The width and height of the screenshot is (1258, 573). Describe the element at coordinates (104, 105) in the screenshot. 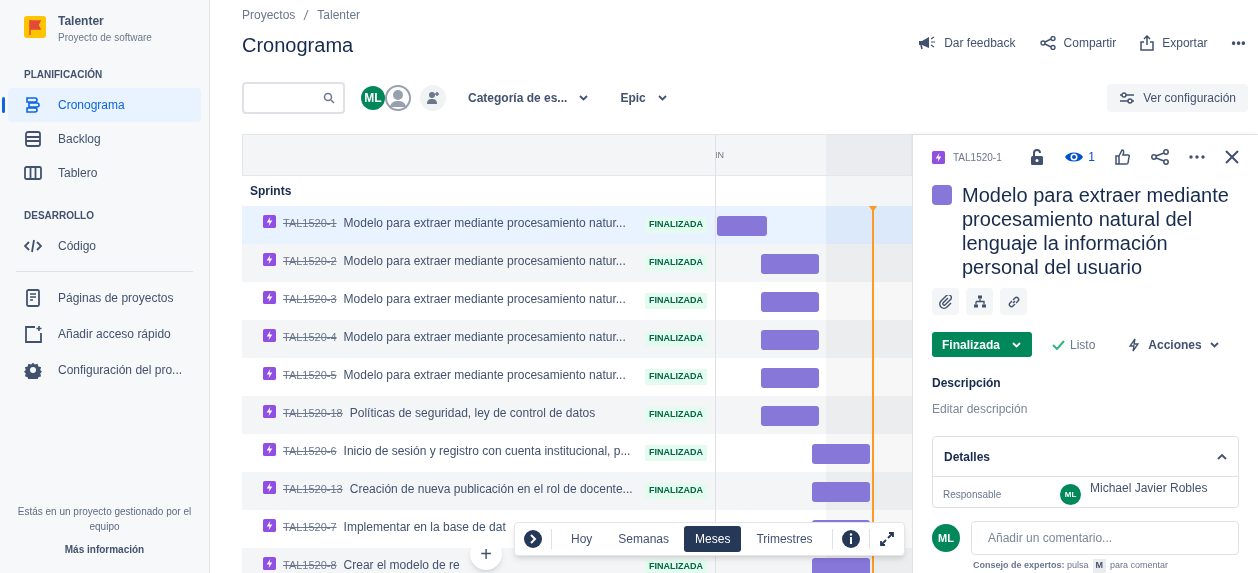

I see `sidebar-item: Cronograma` at that location.